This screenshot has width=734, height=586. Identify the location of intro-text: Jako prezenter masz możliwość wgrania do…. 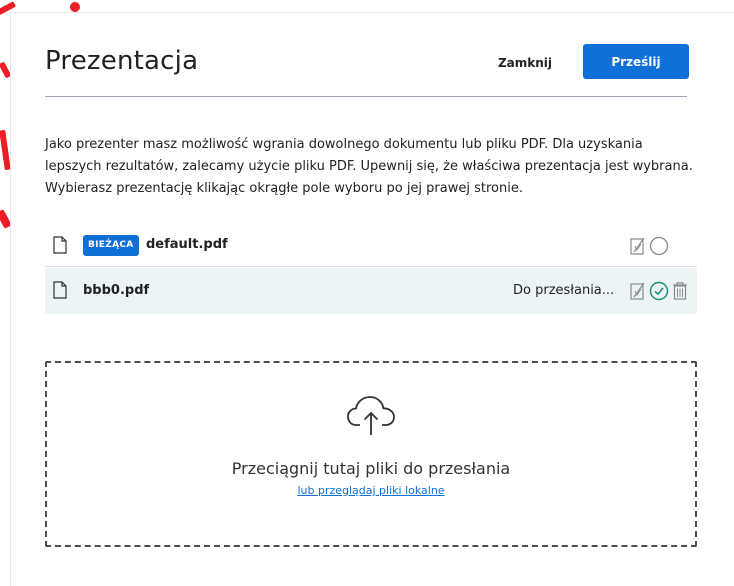
(369, 166).